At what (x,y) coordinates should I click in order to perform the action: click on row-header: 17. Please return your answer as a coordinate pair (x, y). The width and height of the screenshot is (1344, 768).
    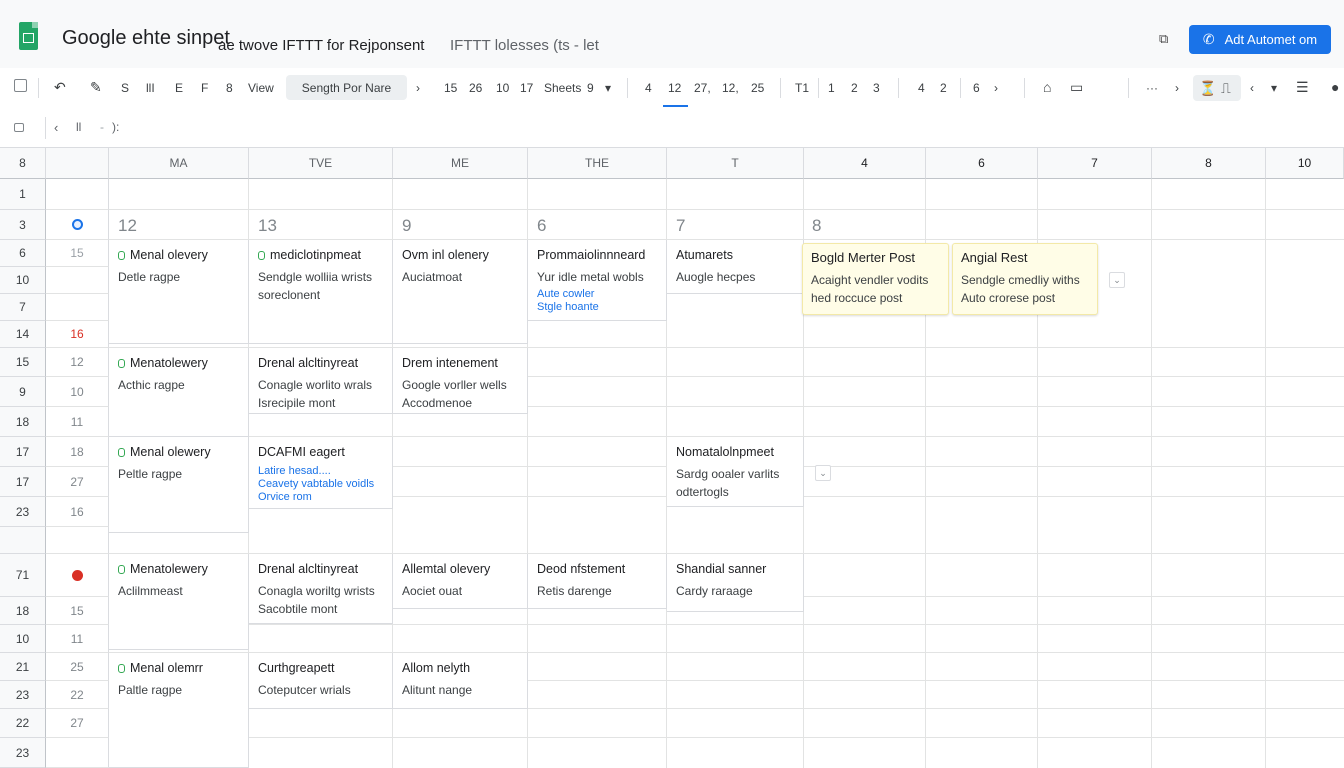
    Looking at the image, I should click on (23, 482).